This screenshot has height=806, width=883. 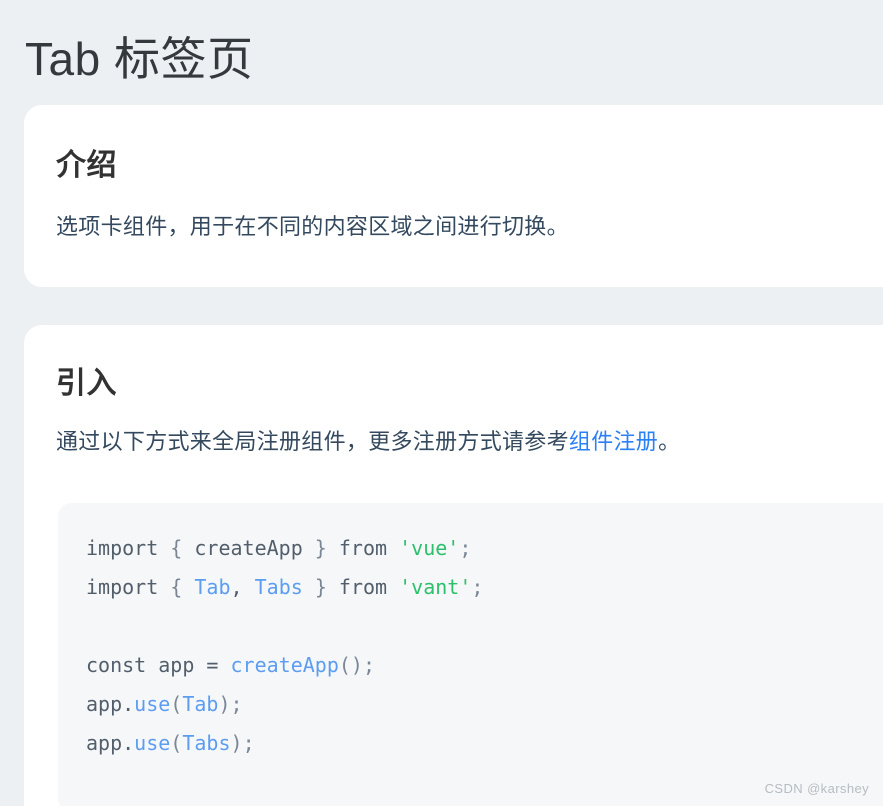 I want to click on code-token-ident: createApp, so click(x=284, y=665).